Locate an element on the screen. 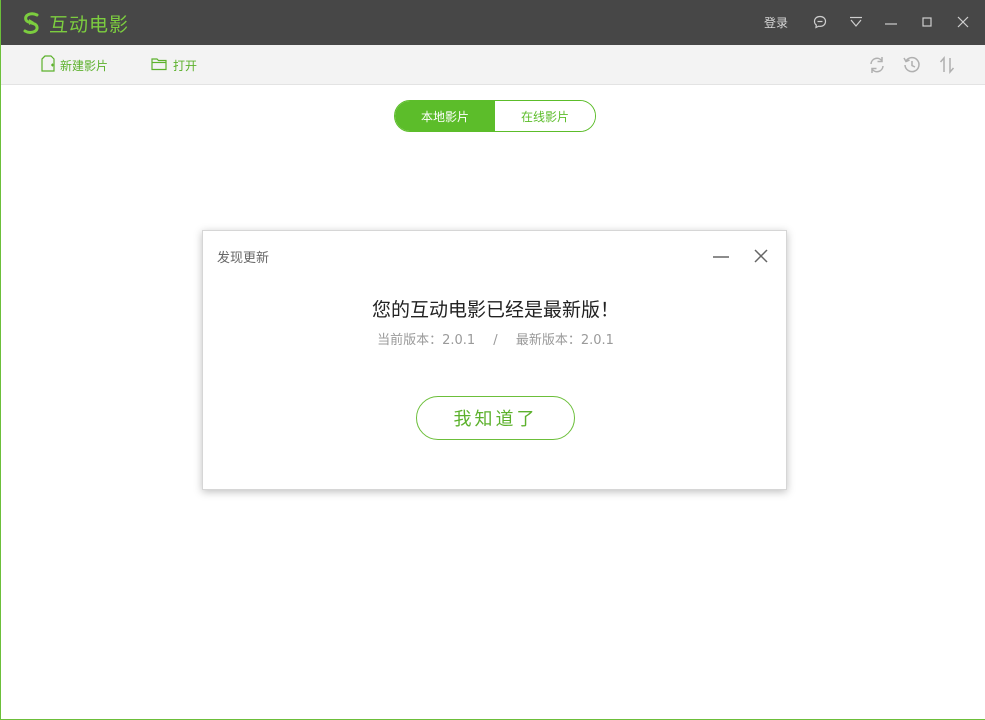  dropdown-icon is located at coordinates (856, 22).